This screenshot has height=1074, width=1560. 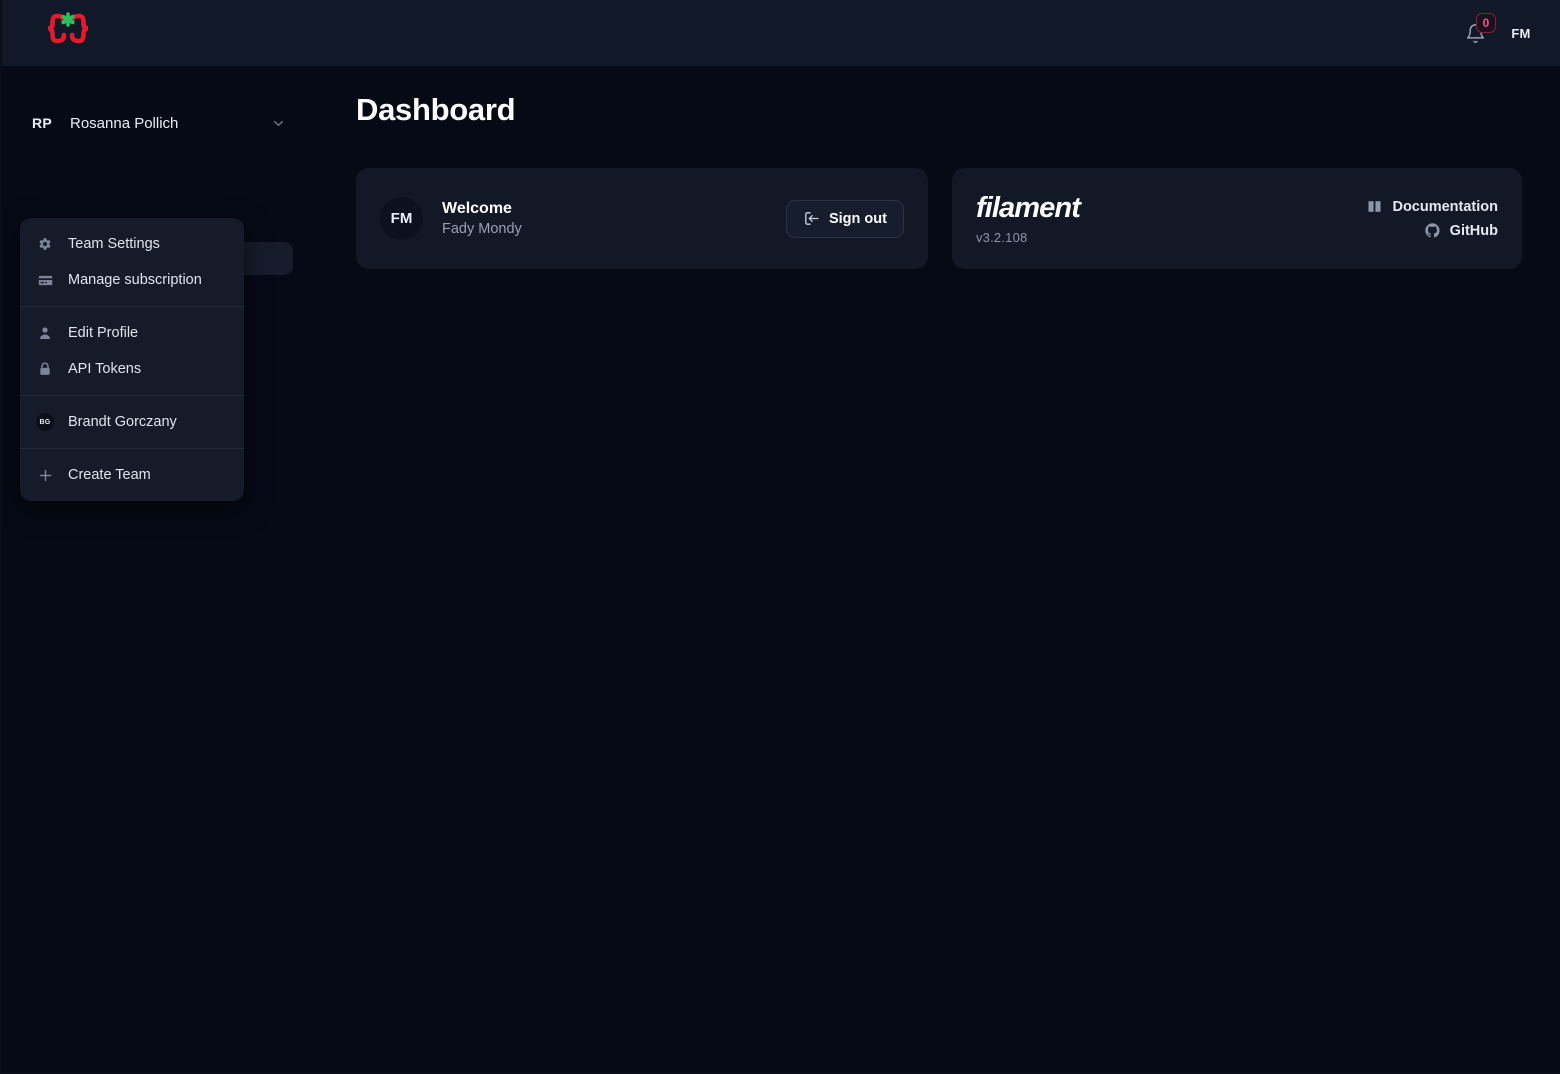 I want to click on welcome-username: Fady Mondy, so click(x=482, y=229).